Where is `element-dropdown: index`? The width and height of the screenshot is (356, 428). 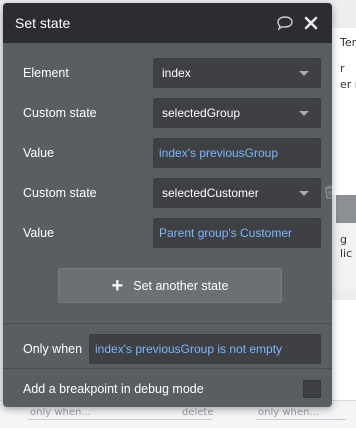
element-dropdown: index is located at coordinates (237, 73).